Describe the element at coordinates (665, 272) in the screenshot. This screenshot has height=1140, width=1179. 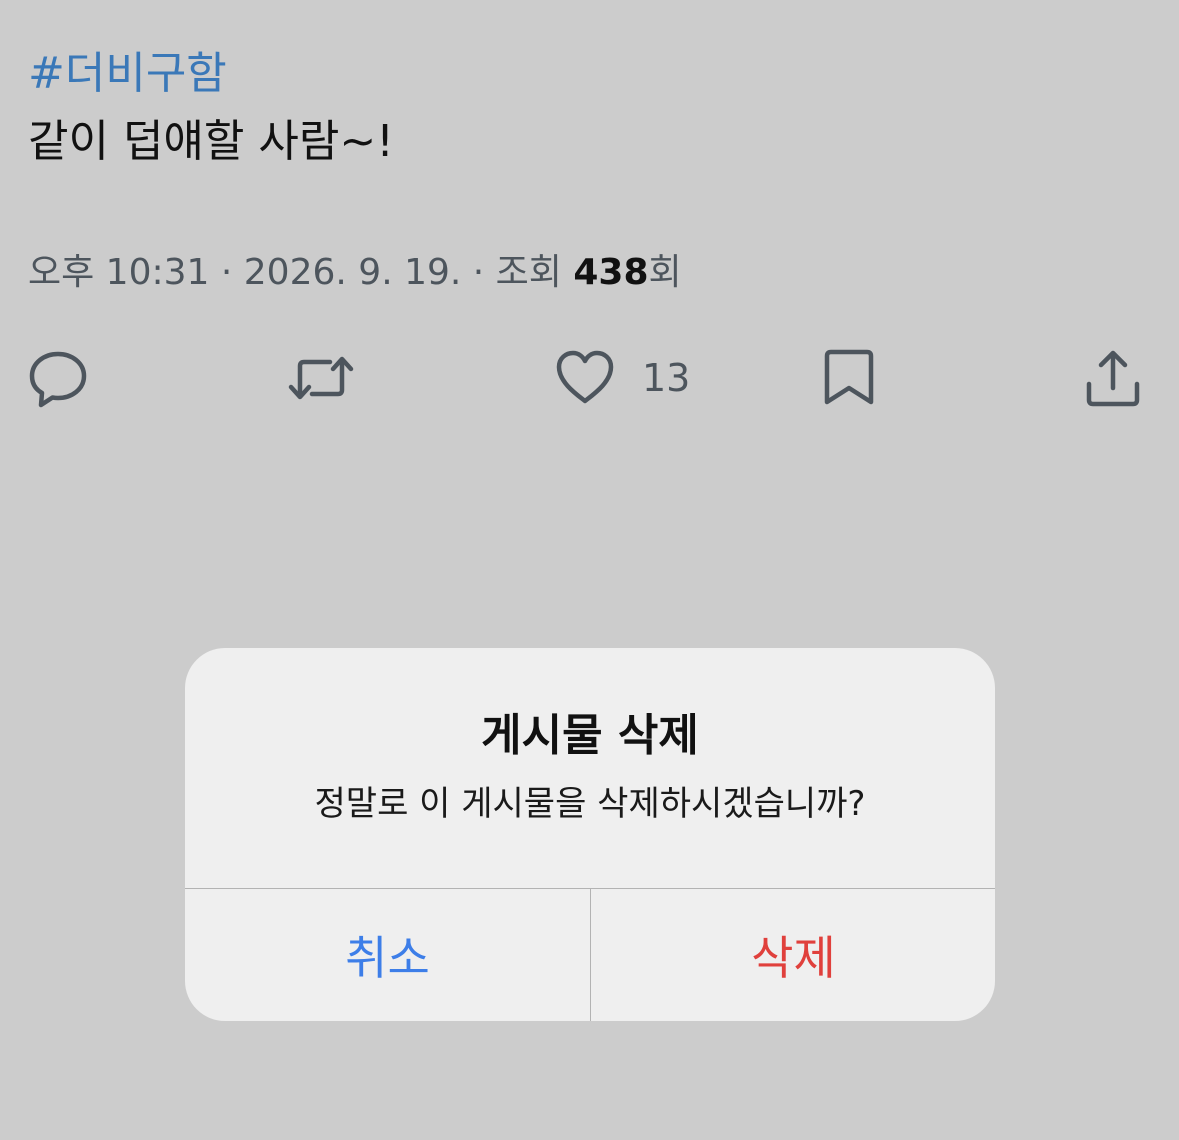
I see `views-suffix: 회` at that location.